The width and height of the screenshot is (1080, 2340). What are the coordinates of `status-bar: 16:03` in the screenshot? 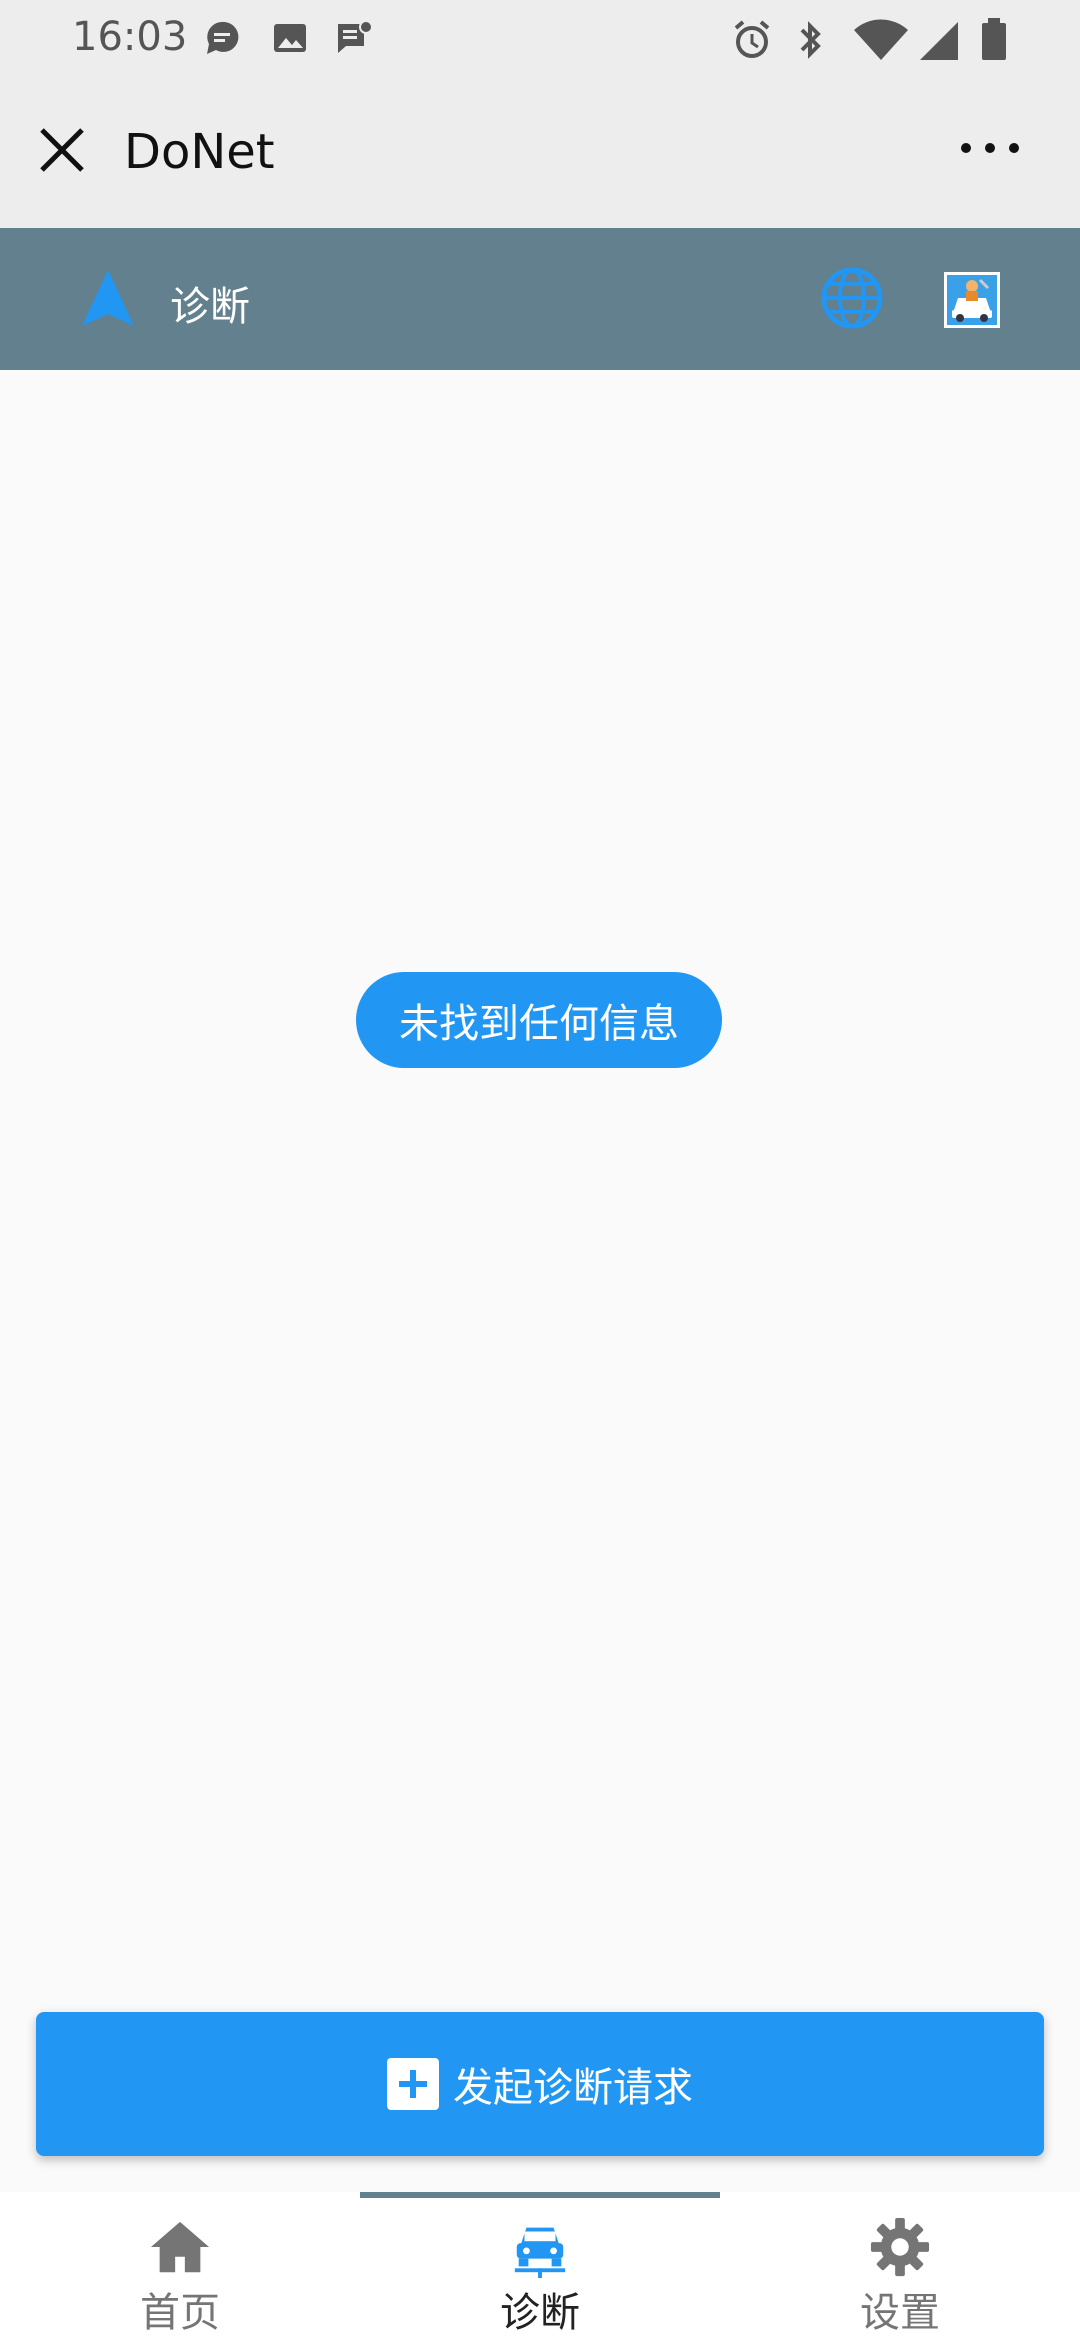 It's located at (540, 40).